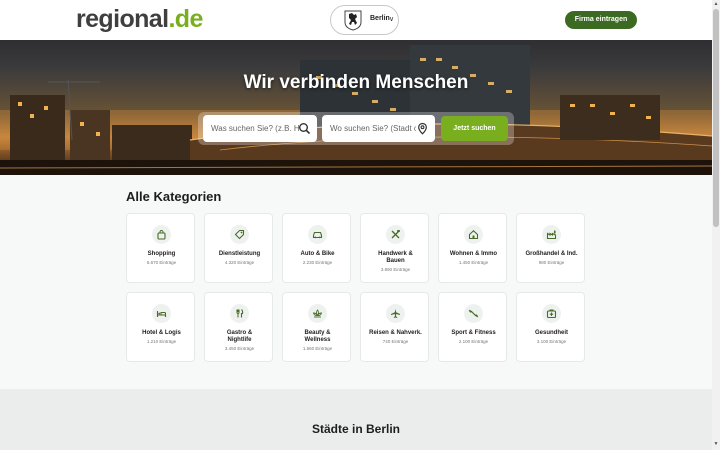  I want to click on category-name: Auto & Bike, so click(317, 254).